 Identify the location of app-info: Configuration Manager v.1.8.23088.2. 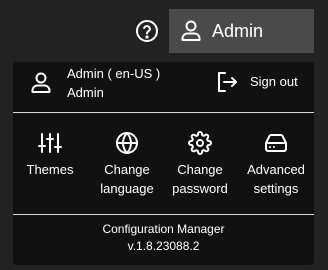
(163, 238).